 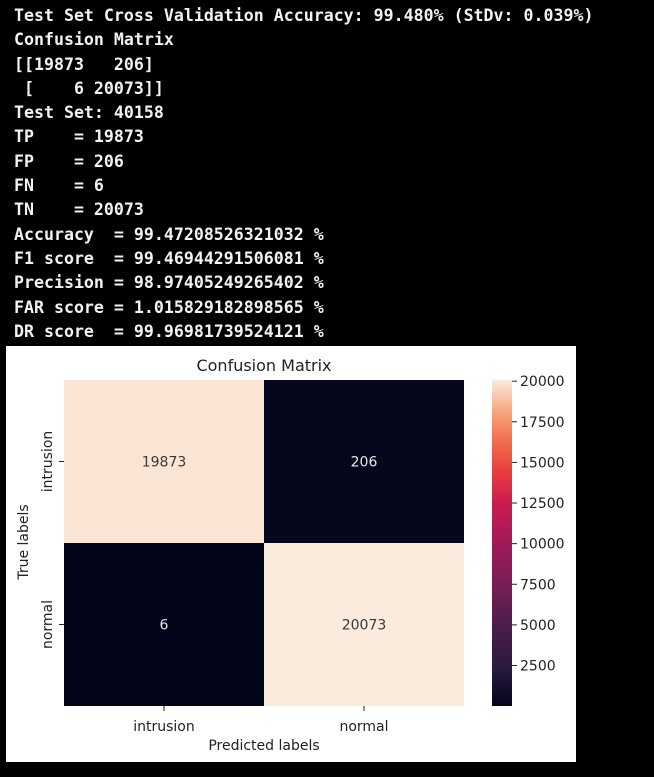 What do you see at coordinates (542, 423) in the screenshot?
I see `colorbar-tick-label: 17500` at bounding box center [542, 423].